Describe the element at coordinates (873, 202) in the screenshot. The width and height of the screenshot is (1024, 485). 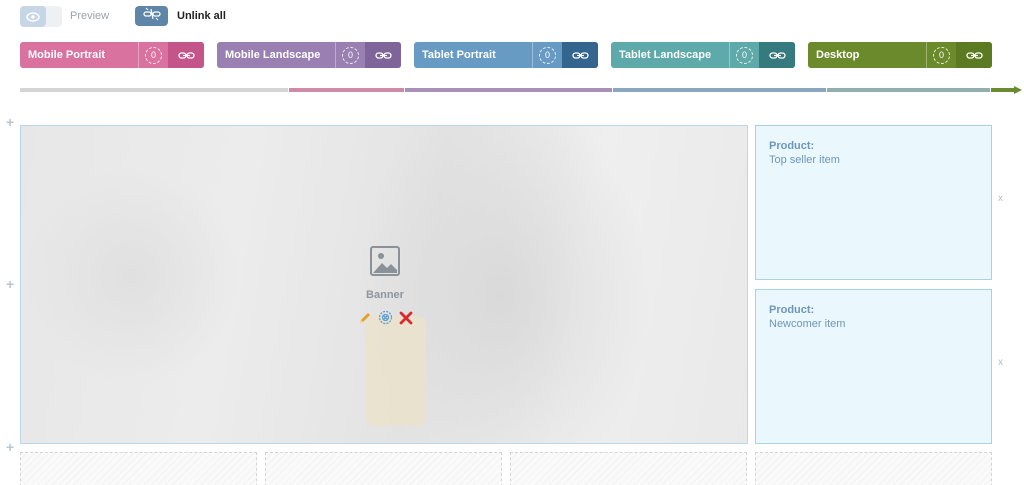
I see `product-widget: Product: Top seller item` at that location.